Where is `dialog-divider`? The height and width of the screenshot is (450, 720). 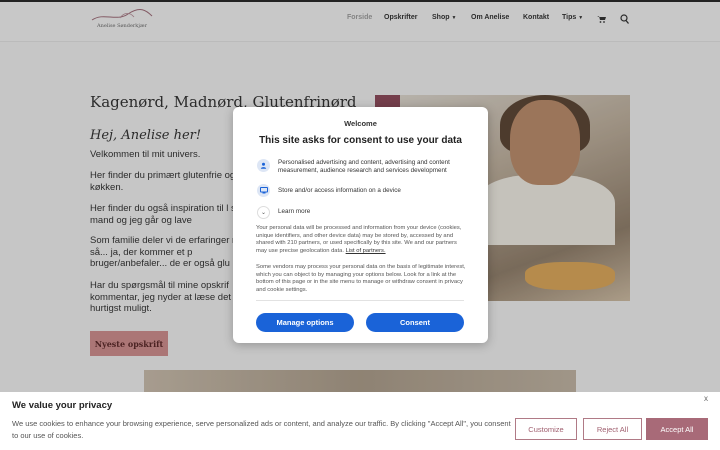
dialog-divider is located at coordinates (360, 300).